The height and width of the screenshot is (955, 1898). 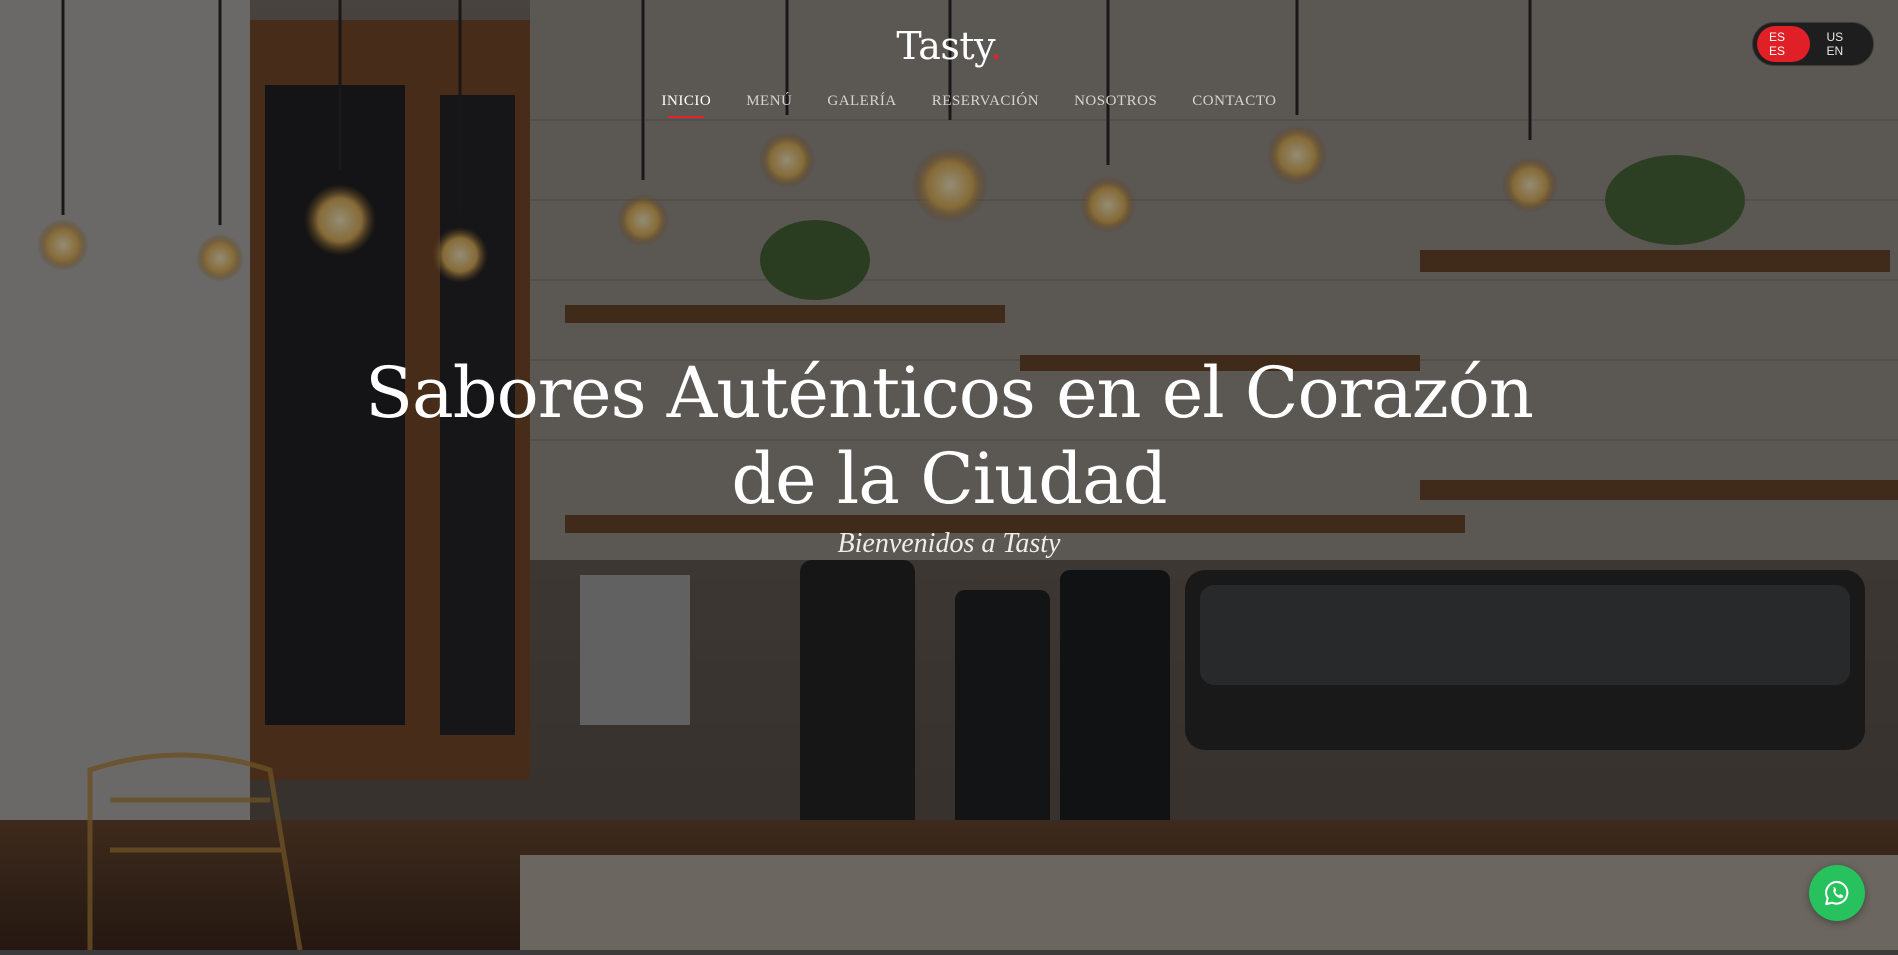 I want to click on language-option-en: US EN, so click(x=1841, y=44).